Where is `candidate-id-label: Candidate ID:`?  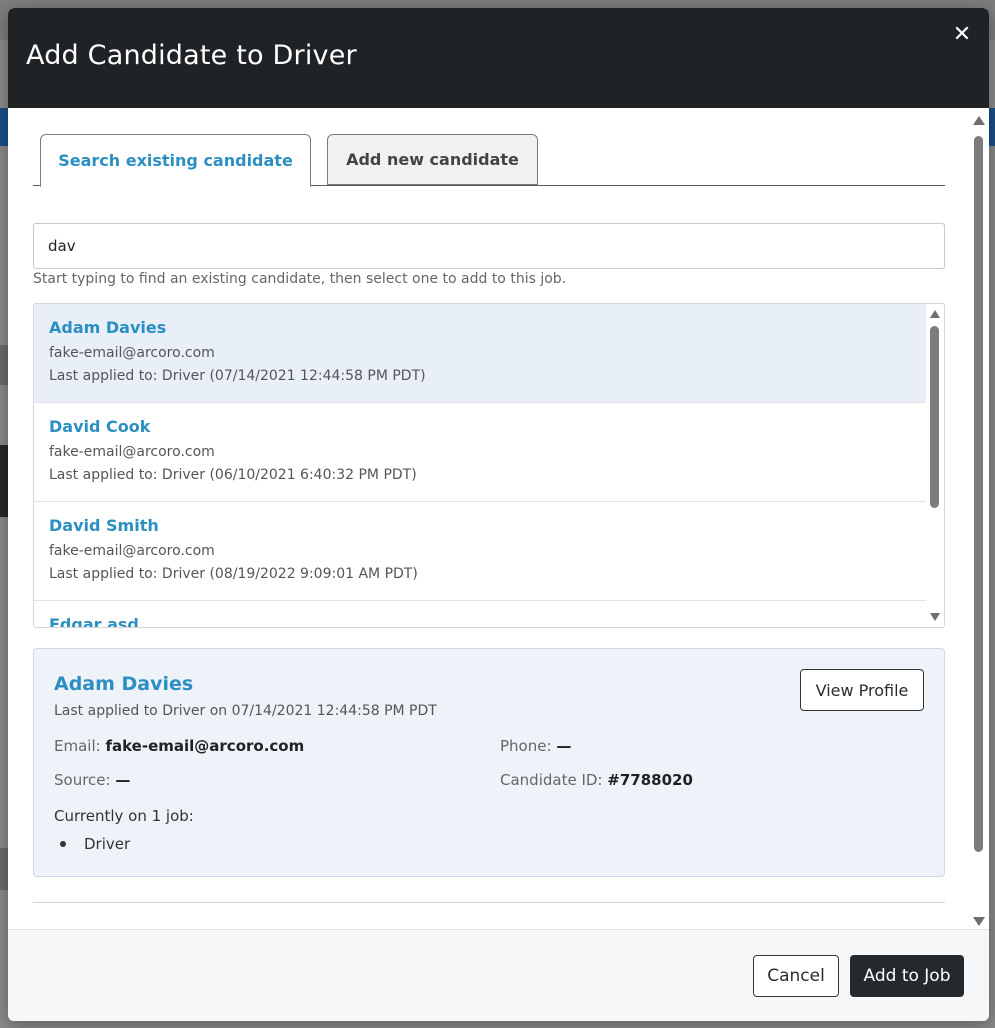 candidate-id-label: Candidate ID: is located at coordinates (551, 780).